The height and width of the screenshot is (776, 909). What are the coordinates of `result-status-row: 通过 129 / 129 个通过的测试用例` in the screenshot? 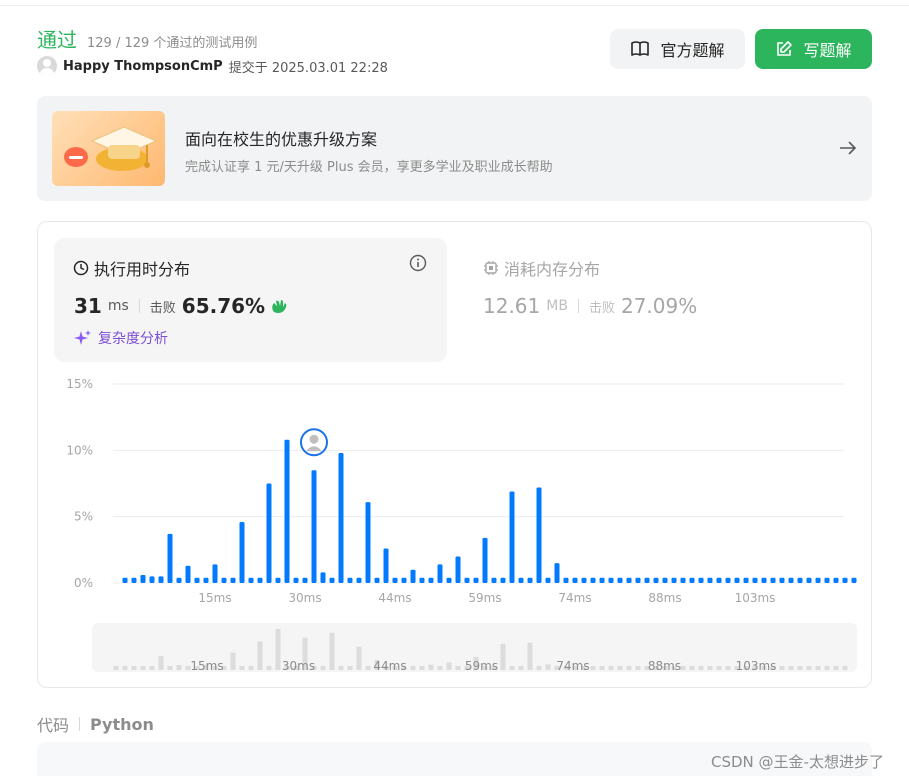 It's located at (147, 38).